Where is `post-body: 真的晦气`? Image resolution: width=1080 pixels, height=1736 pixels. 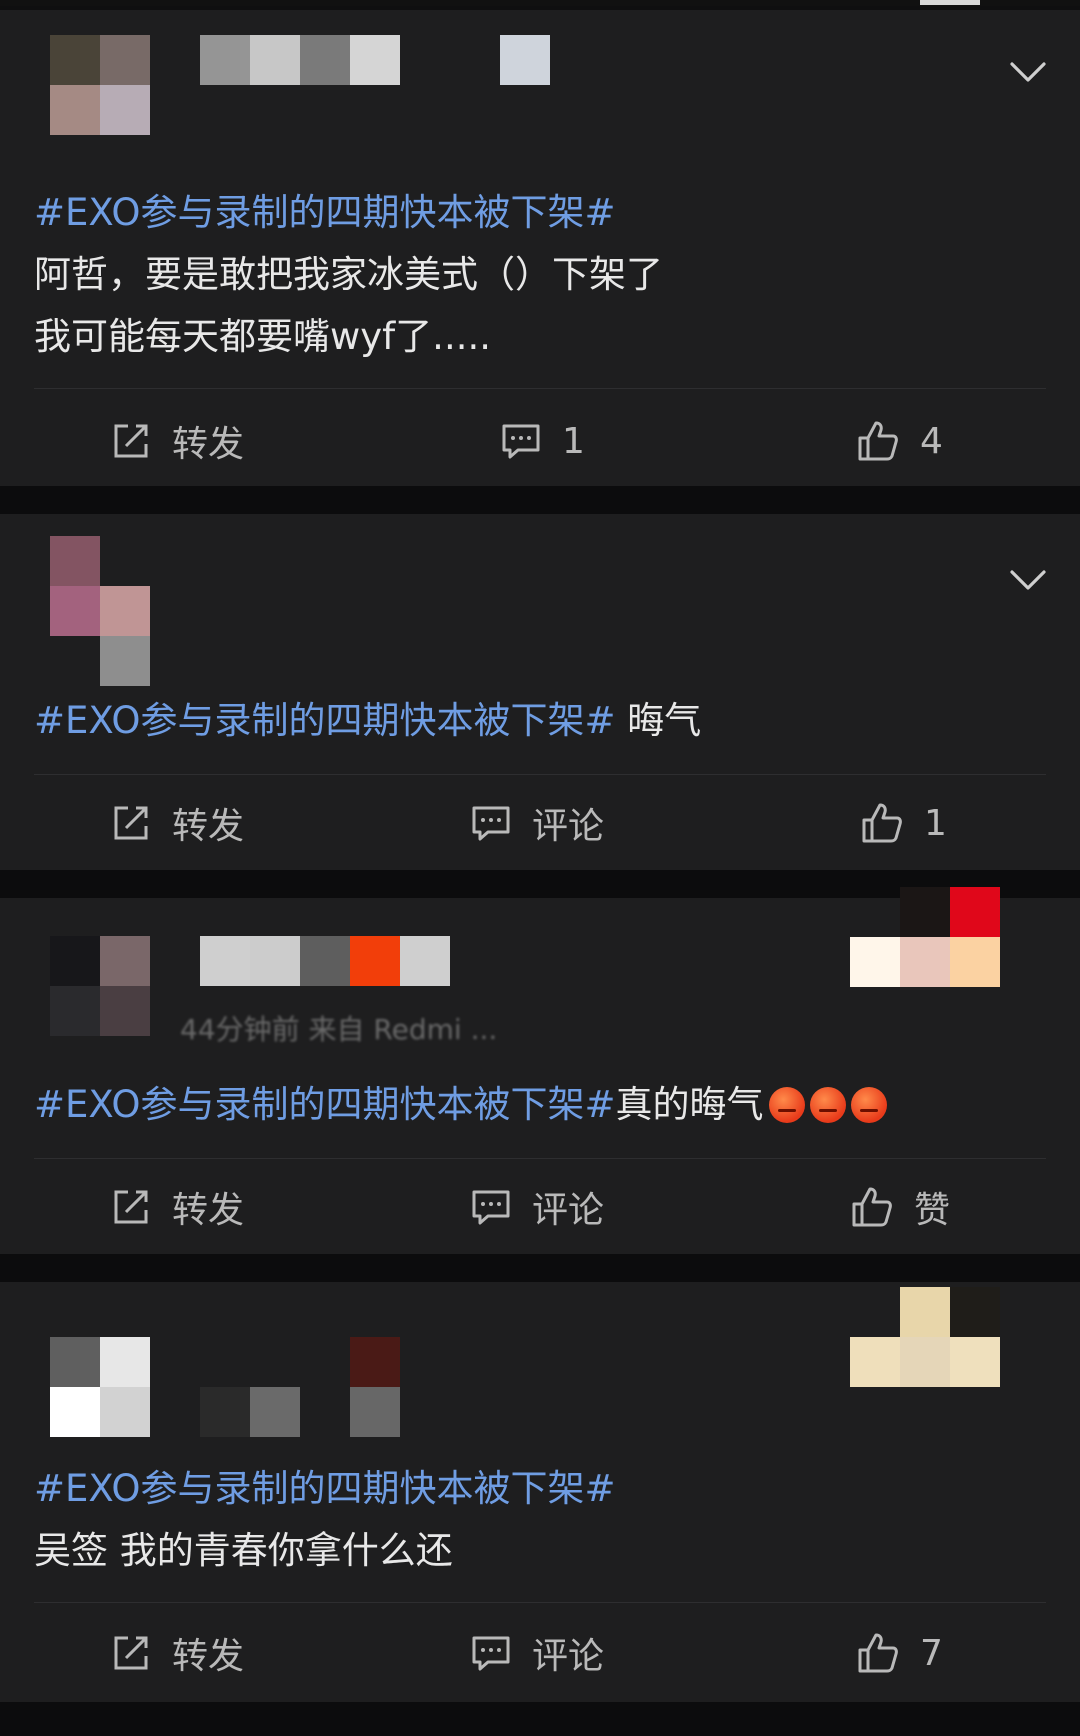 post-body: 真的晦气 is located at coordinates (689, 1104).